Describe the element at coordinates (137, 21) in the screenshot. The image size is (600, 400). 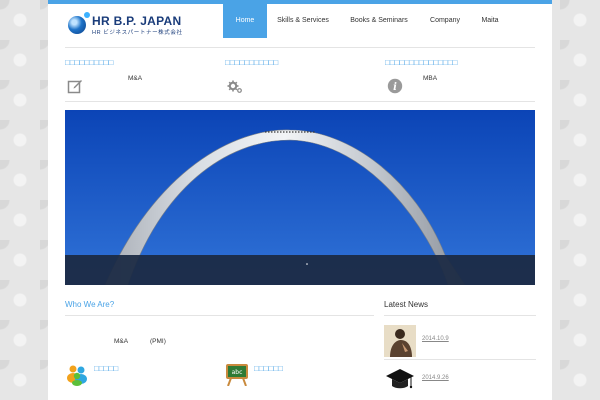
I see `logo-title: HR B.P. JAPAN` at that location.